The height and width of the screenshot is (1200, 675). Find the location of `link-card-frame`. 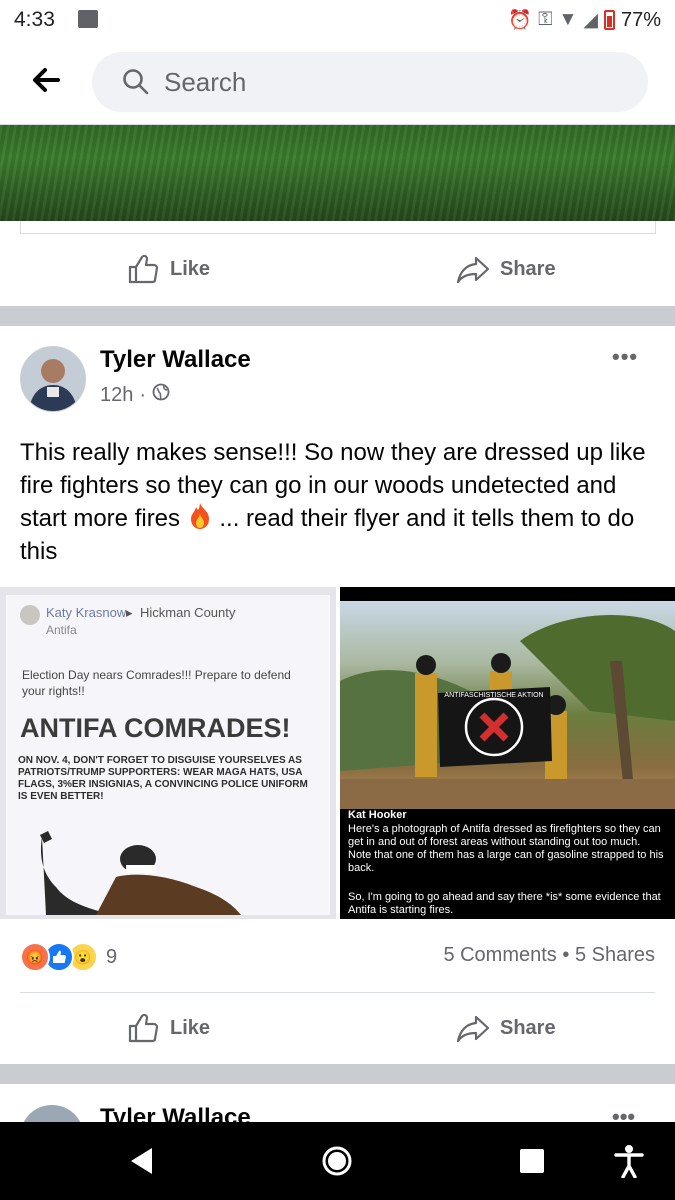

link-card-frame is located at coordinates (338, 227).